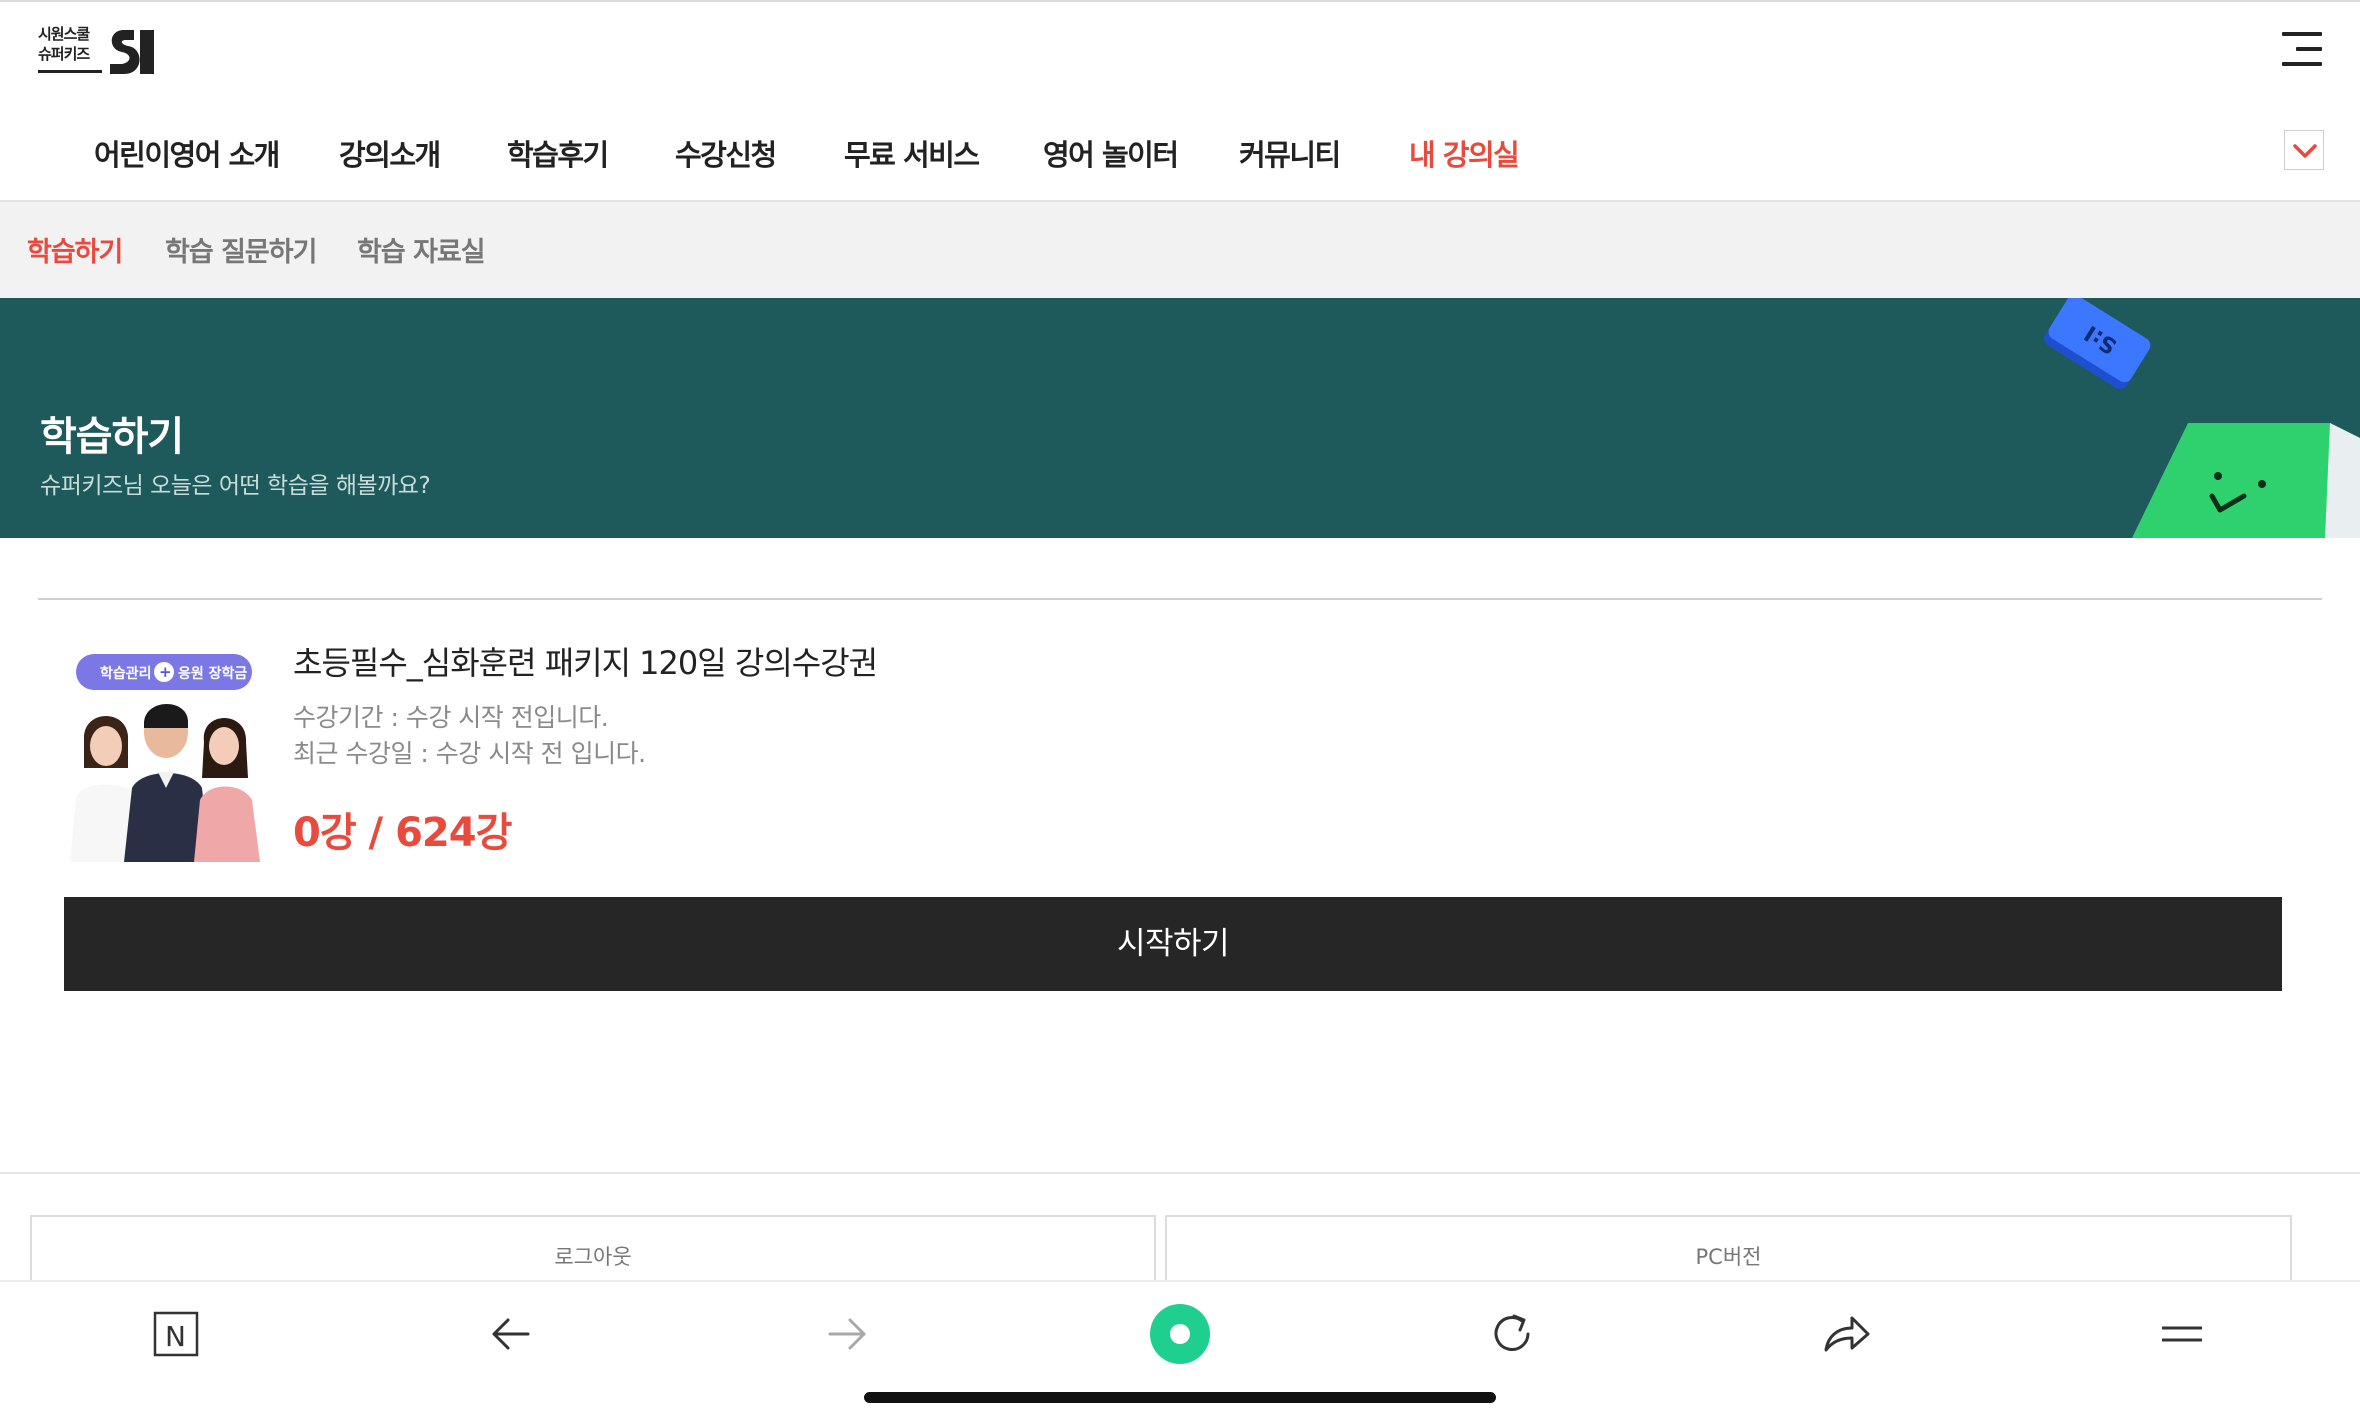  What do you see at coordinates (1180, 1173) in the screenshot?
I see `footer-divider` at bounding box center [1180, 1173].